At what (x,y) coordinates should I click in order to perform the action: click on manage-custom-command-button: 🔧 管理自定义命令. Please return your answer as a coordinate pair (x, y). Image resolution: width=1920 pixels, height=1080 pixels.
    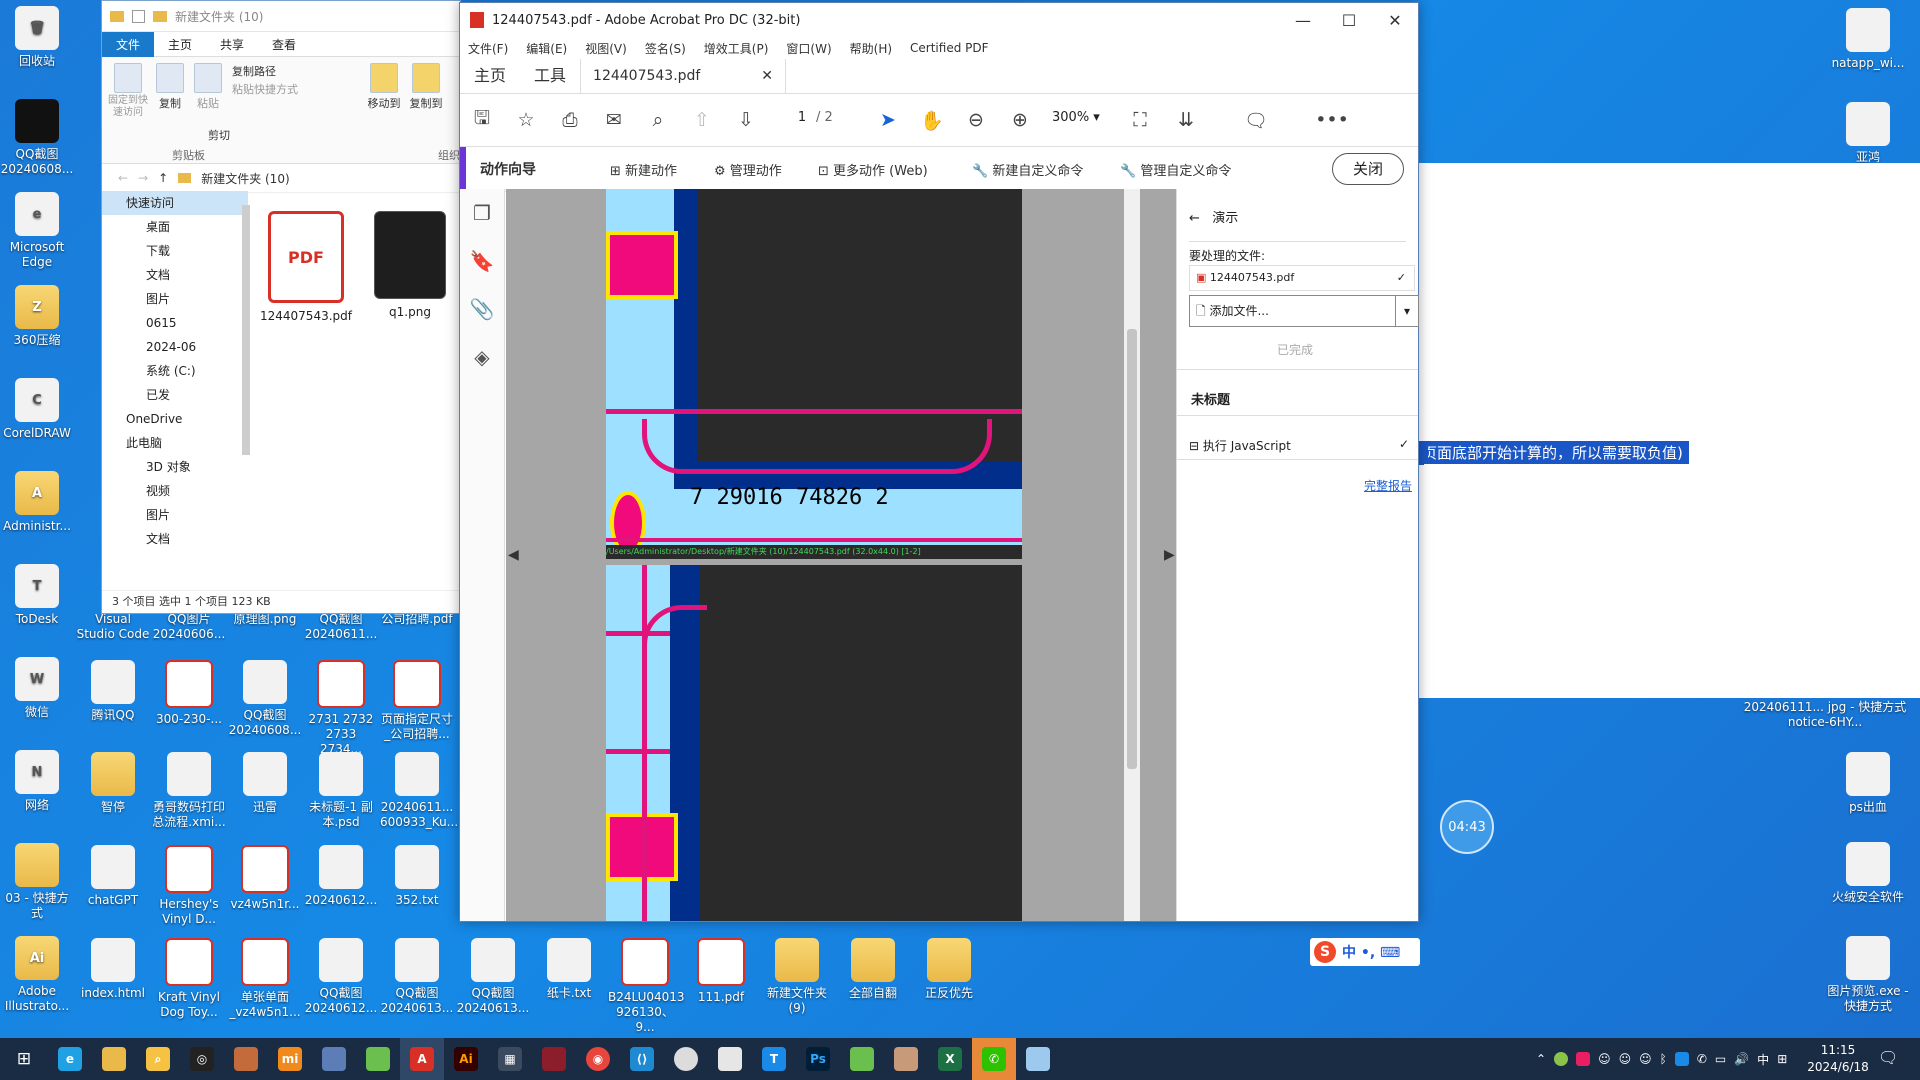
    Looking at the image, I should click on (1175, 169).